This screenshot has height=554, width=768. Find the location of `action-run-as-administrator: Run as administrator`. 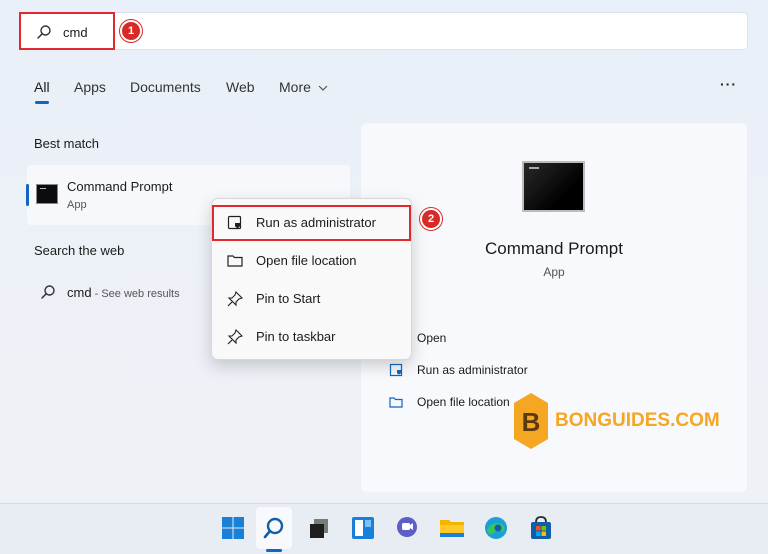

action-run-as-administrator: Run as administrator is located at coordinates (472, 370).